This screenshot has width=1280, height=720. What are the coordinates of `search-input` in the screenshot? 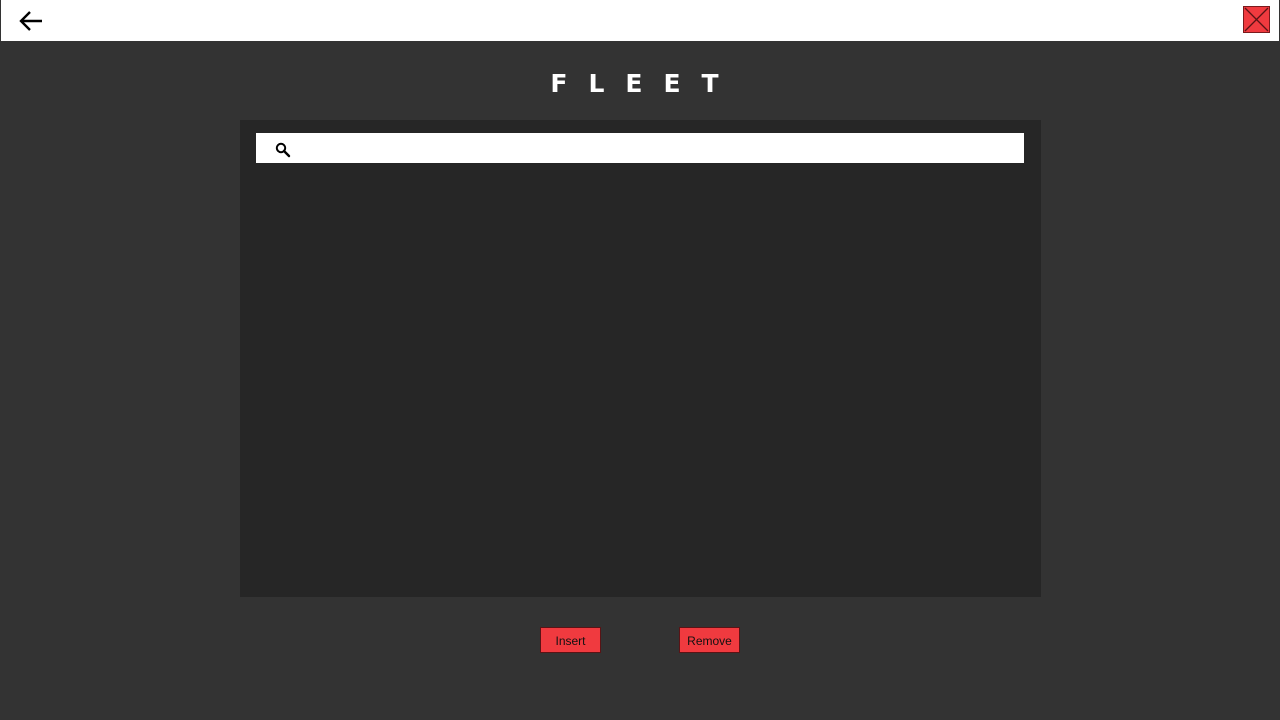 It's located at (658, 148).